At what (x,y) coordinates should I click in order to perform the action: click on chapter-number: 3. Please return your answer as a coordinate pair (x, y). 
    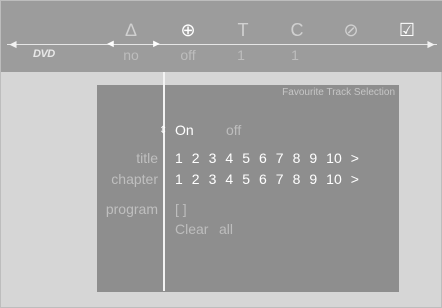
    Looking at the image, I should click on (213, 179).